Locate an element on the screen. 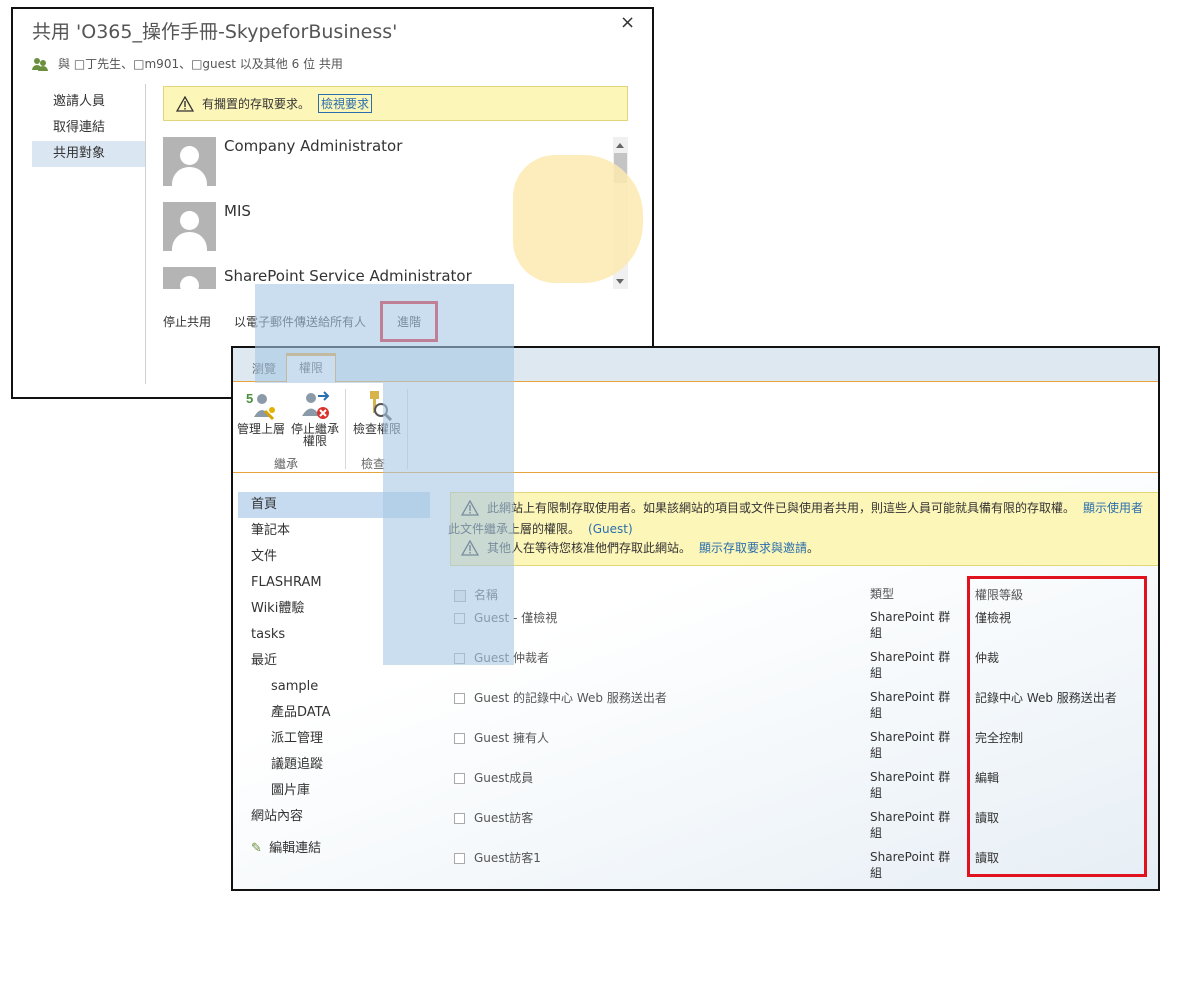  ribbon: 5 管理上層 停止繼承 權限 檢查權限 繼承 檢查 is located at coordinates (695, 428).